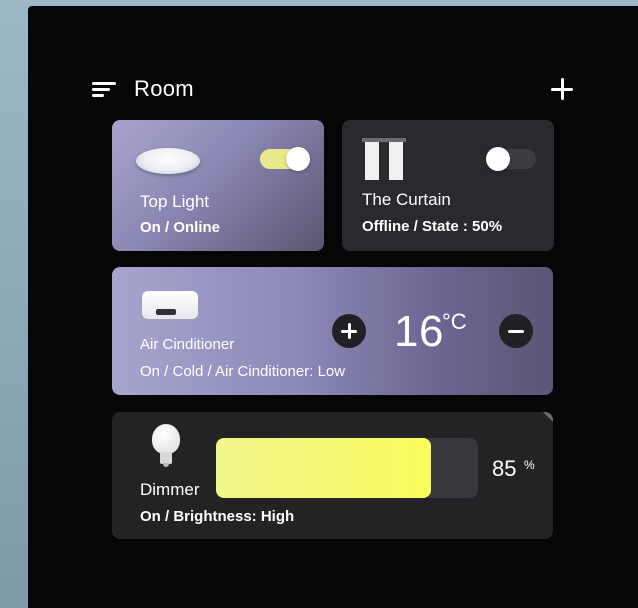 The image size is (638, 608). I want to click on curtain-power-toggle, so click(511, 159).